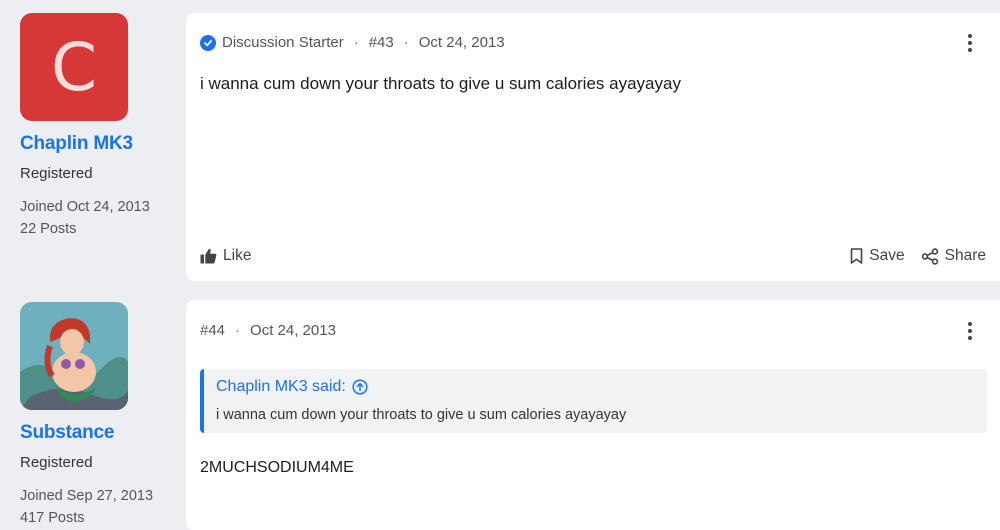 The image size is (1000, 530). What do you see at coordinates (52, 518) in the screenshot?
I see `post-count: 417 Posts` at bounding box center [52, 518].